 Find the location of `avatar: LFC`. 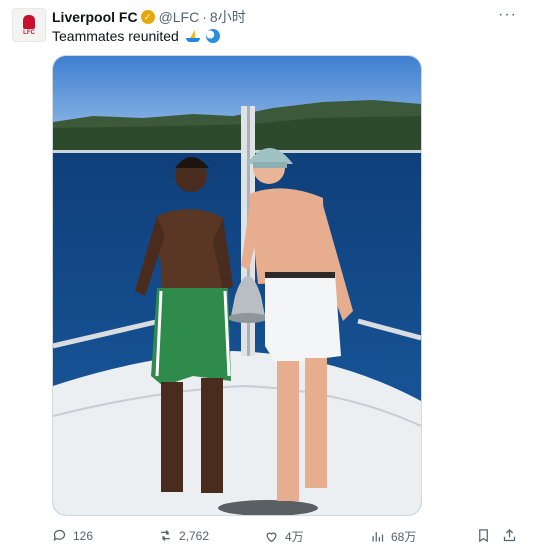

avatar: LFC is located at coordinates (29, 25).